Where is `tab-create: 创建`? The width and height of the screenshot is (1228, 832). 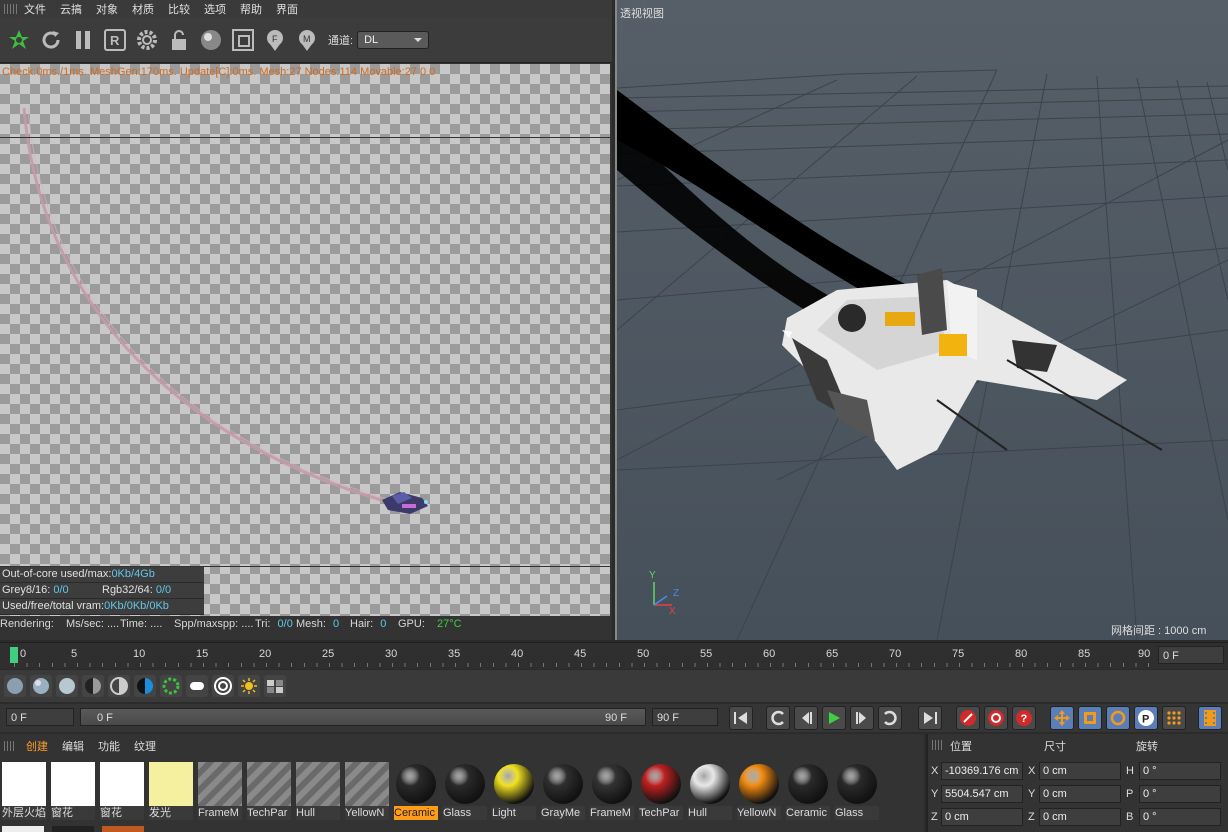
tab-create: 创建 is located at coordinates (37, 746).